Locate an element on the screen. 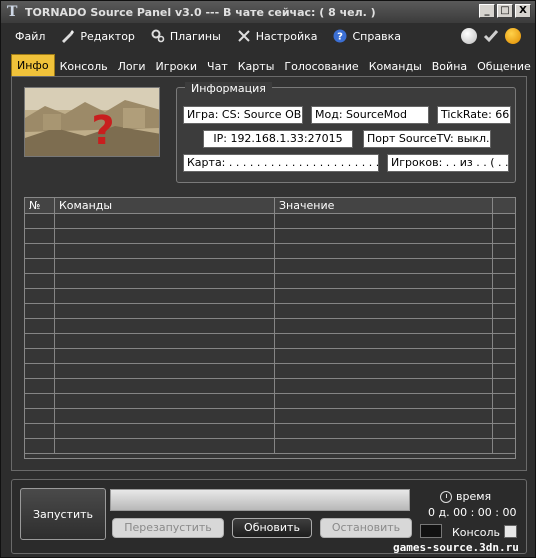 This screenshot has width=536, height=558. orange-circle-icon is located at coordinates (513, 36).